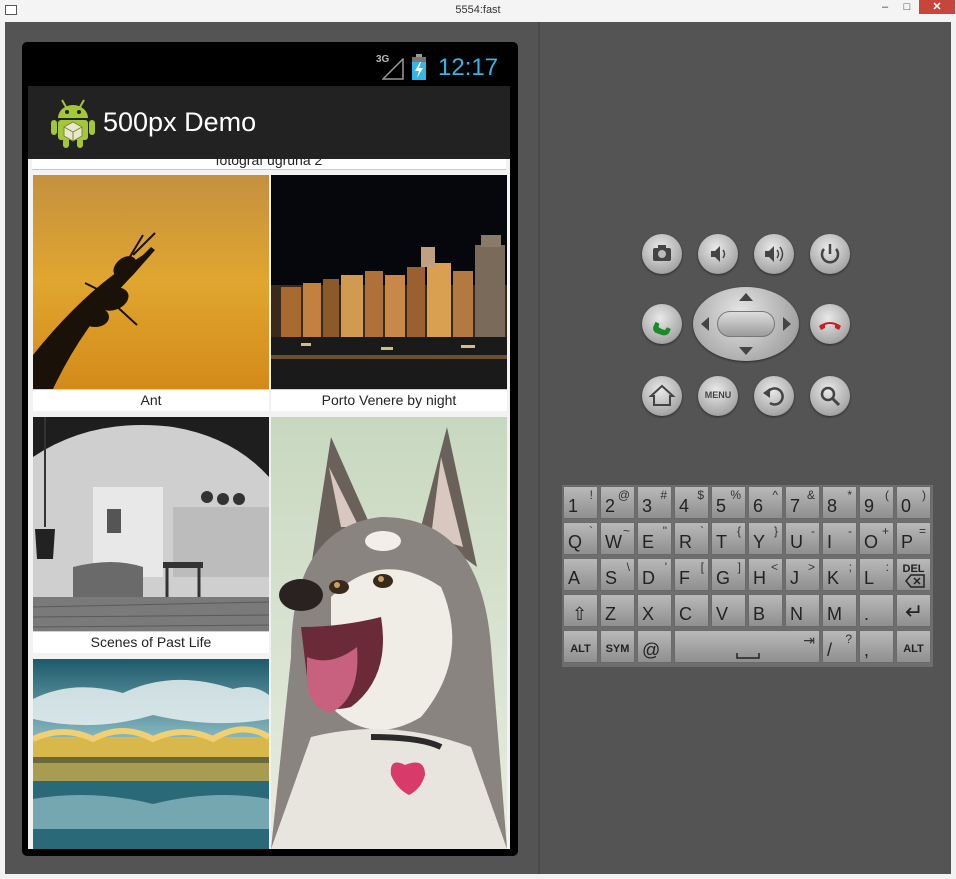 The height and width of the screenshot is (879, 956). I want to click on key-o: O +, so click(876, 538).